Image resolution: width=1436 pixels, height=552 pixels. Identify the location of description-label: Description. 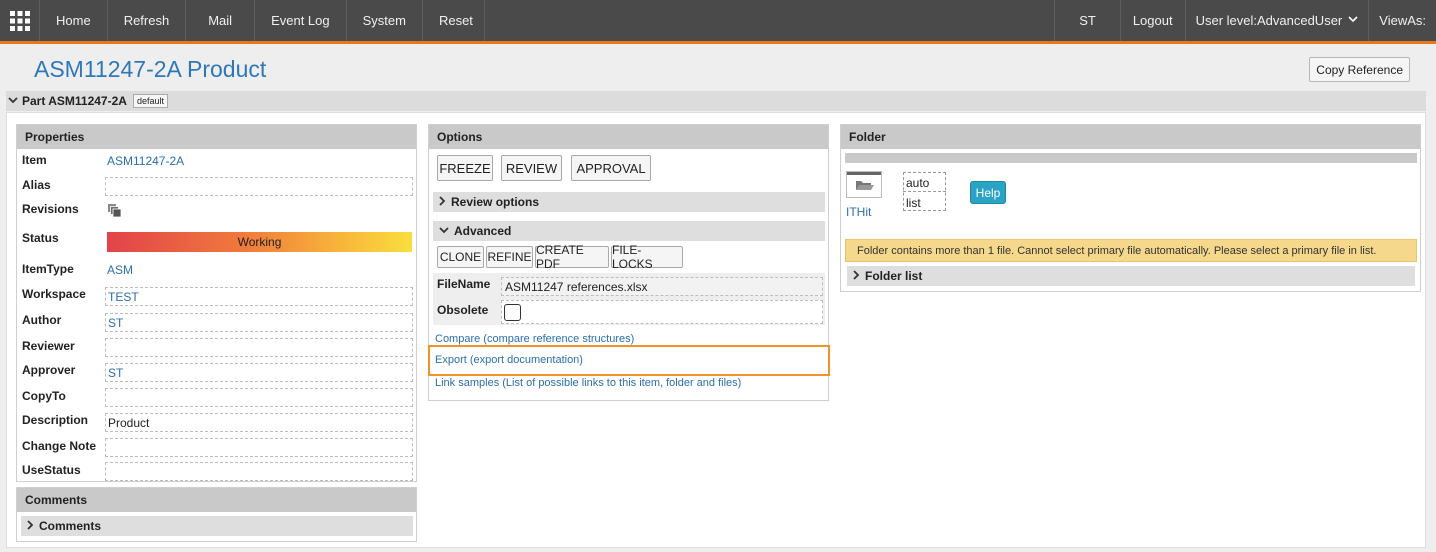
(55, 420).